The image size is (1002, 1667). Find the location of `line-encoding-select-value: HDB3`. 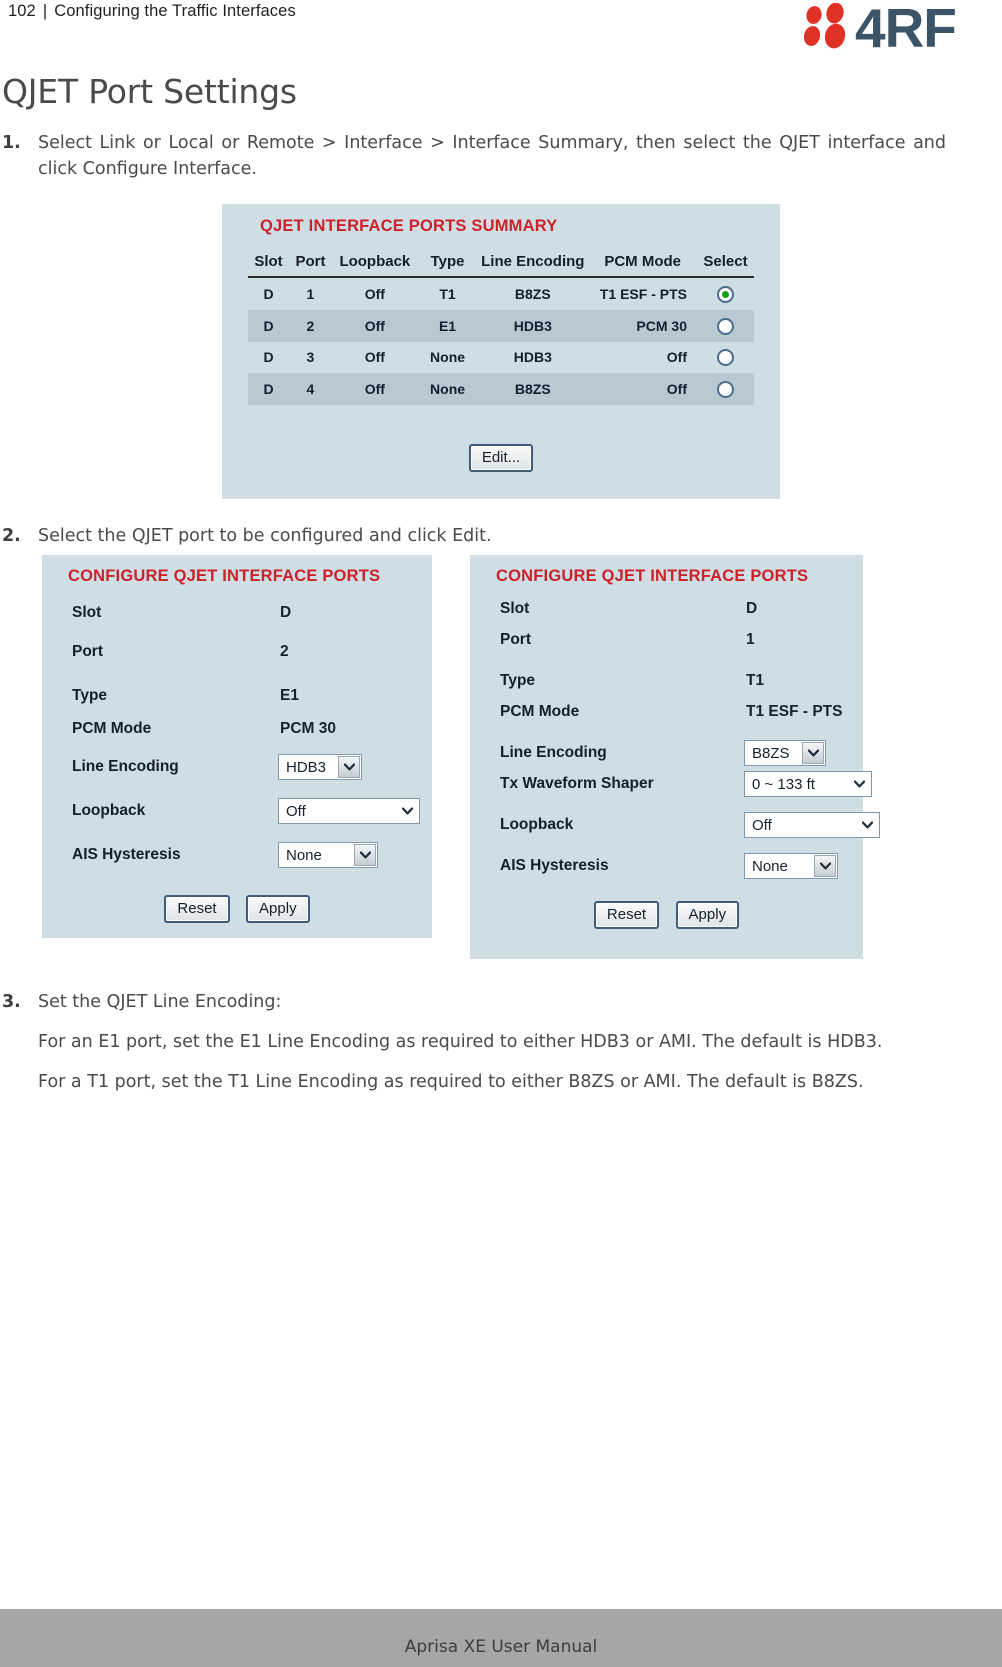

line-encoding-select-value: HDB3 is located at coordinates (306, 767).